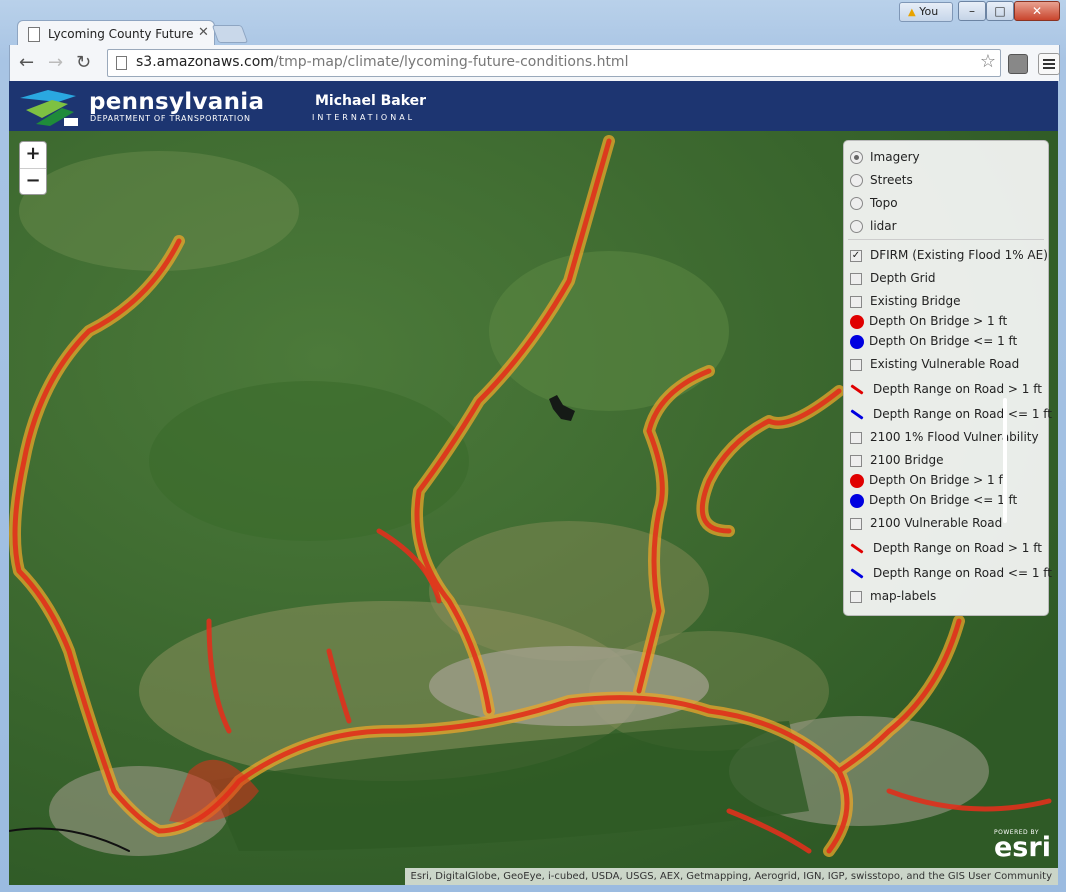  What do you see at coordinates (1018, 64) in the screenshot?
I see `extension-icon` at bounding box center [1018, 64].